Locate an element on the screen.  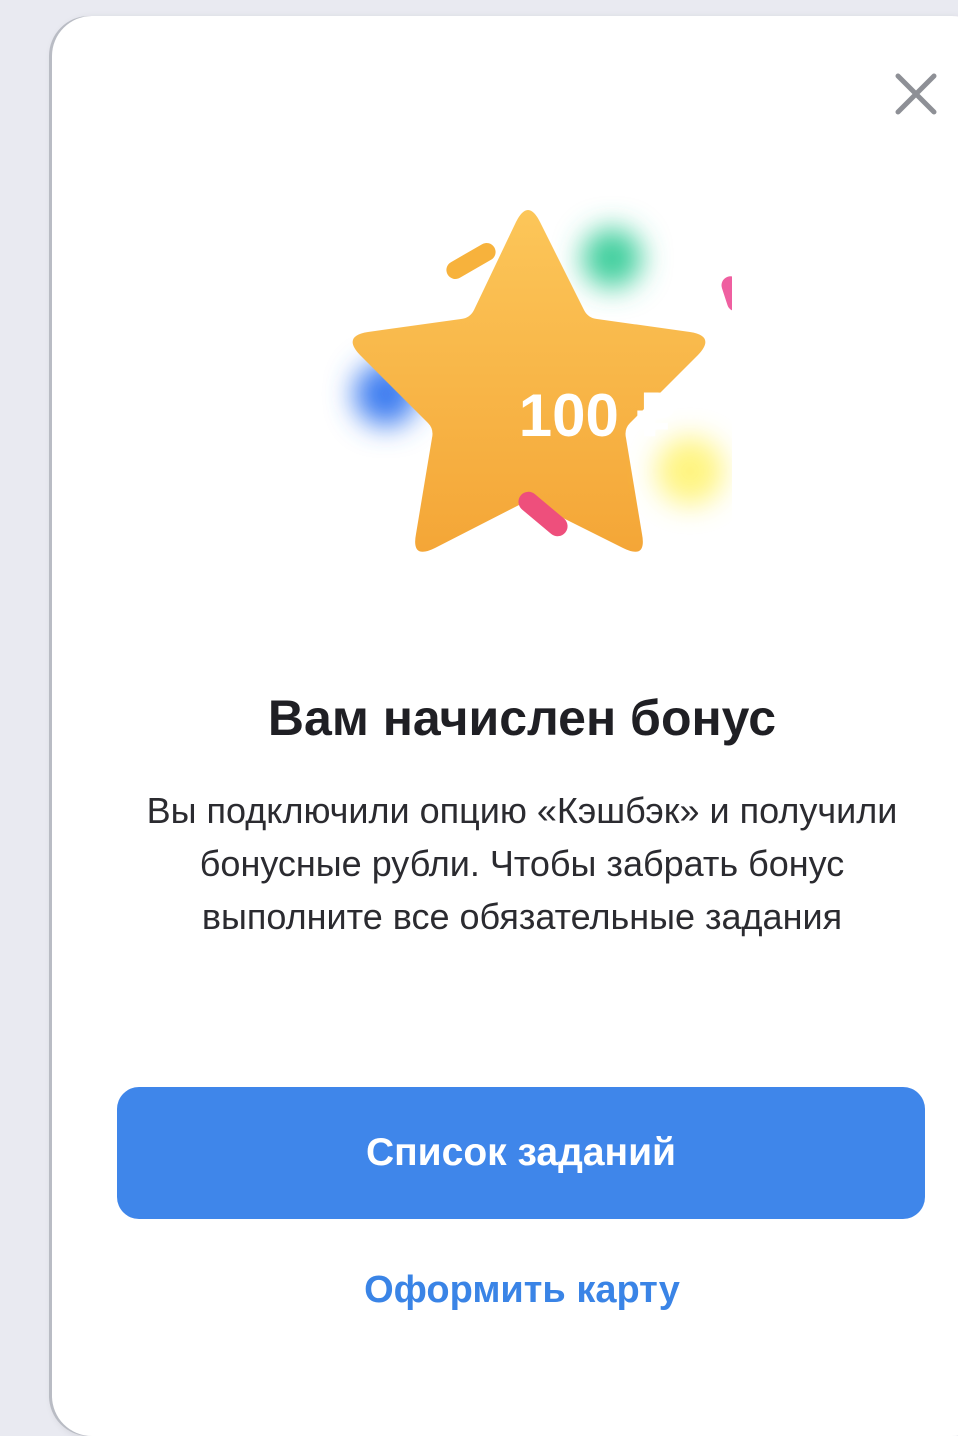
green-blob-decoration is located at coordinates (612, 258).